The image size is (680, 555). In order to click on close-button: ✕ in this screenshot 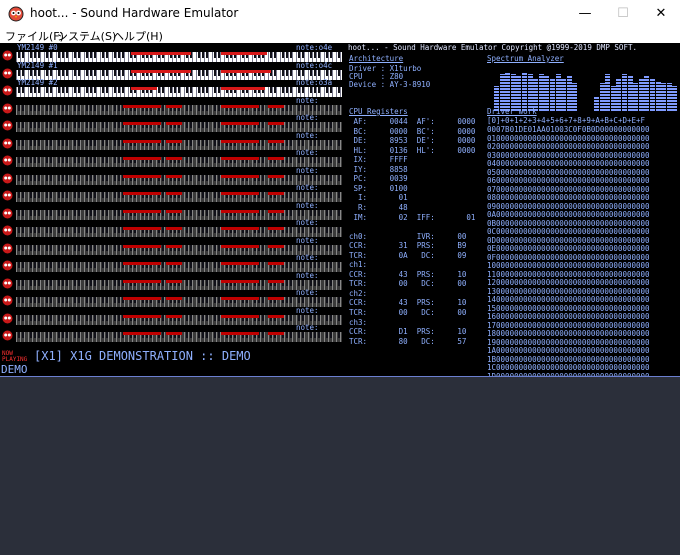, I will do `click(661, 13)`.